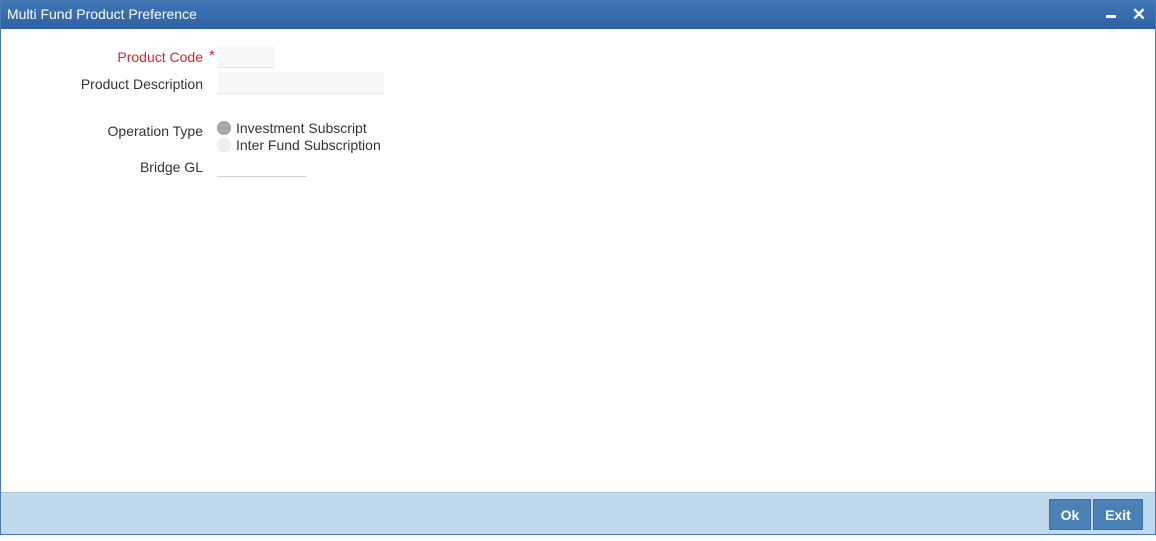  I want to click on minimize-icon, so click(1111, 15).